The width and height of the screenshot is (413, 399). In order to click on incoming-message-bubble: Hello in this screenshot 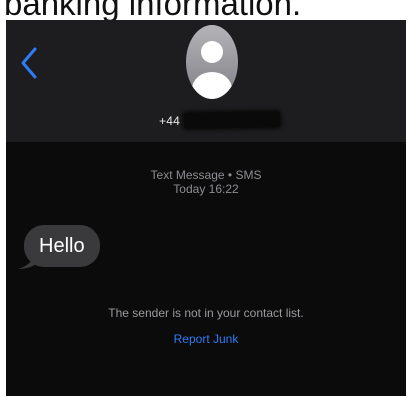, I will do `click(62, 246)`.